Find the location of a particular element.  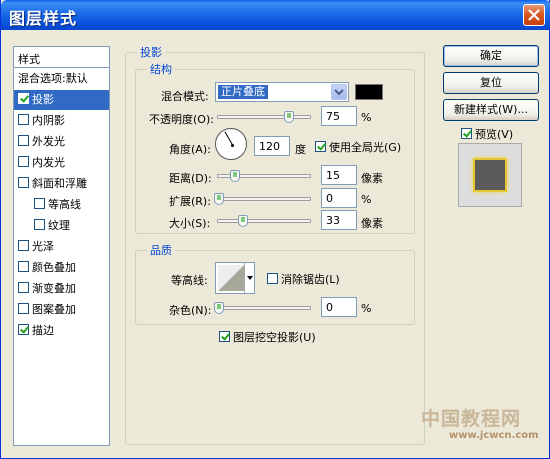

reset-button: 复位 is located at coordinates (491, 83).